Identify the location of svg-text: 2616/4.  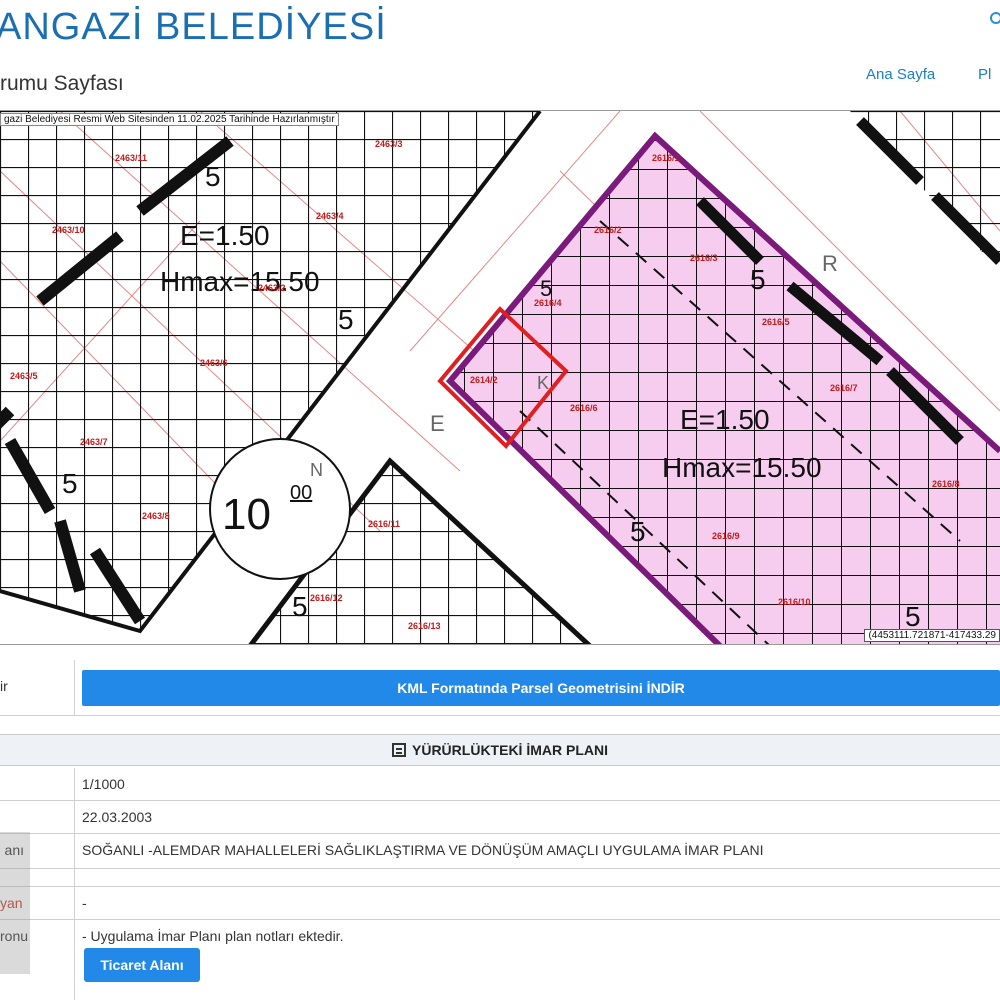
(548, 303).